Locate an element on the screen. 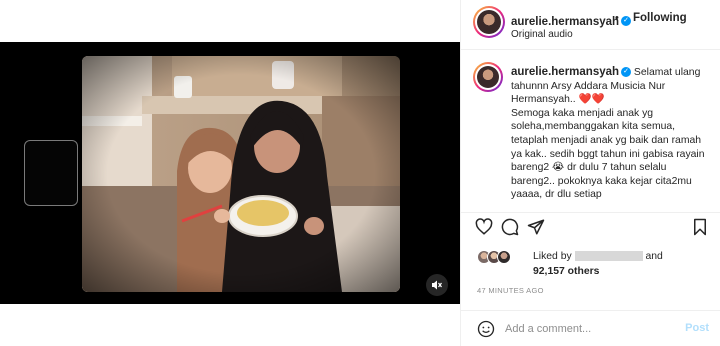 This screenshot has height=346, width=720. caption-avatar is located at coordinates (488, 77).